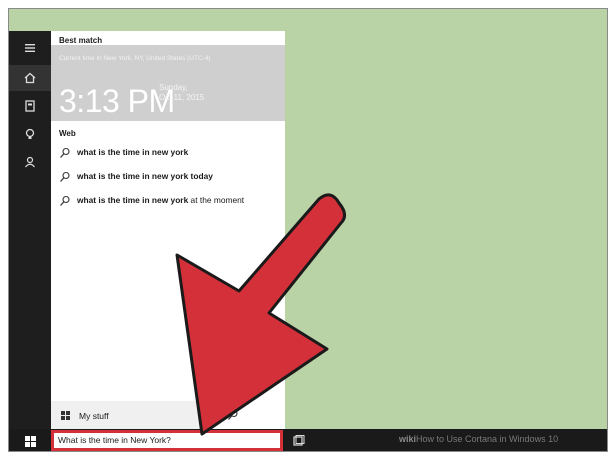 This screenshot has height=459, width=616. Describe the element at coordinates (167, 440) in the screenshot. I see `taskbar-search-input: What is the time in New York?` at that location.